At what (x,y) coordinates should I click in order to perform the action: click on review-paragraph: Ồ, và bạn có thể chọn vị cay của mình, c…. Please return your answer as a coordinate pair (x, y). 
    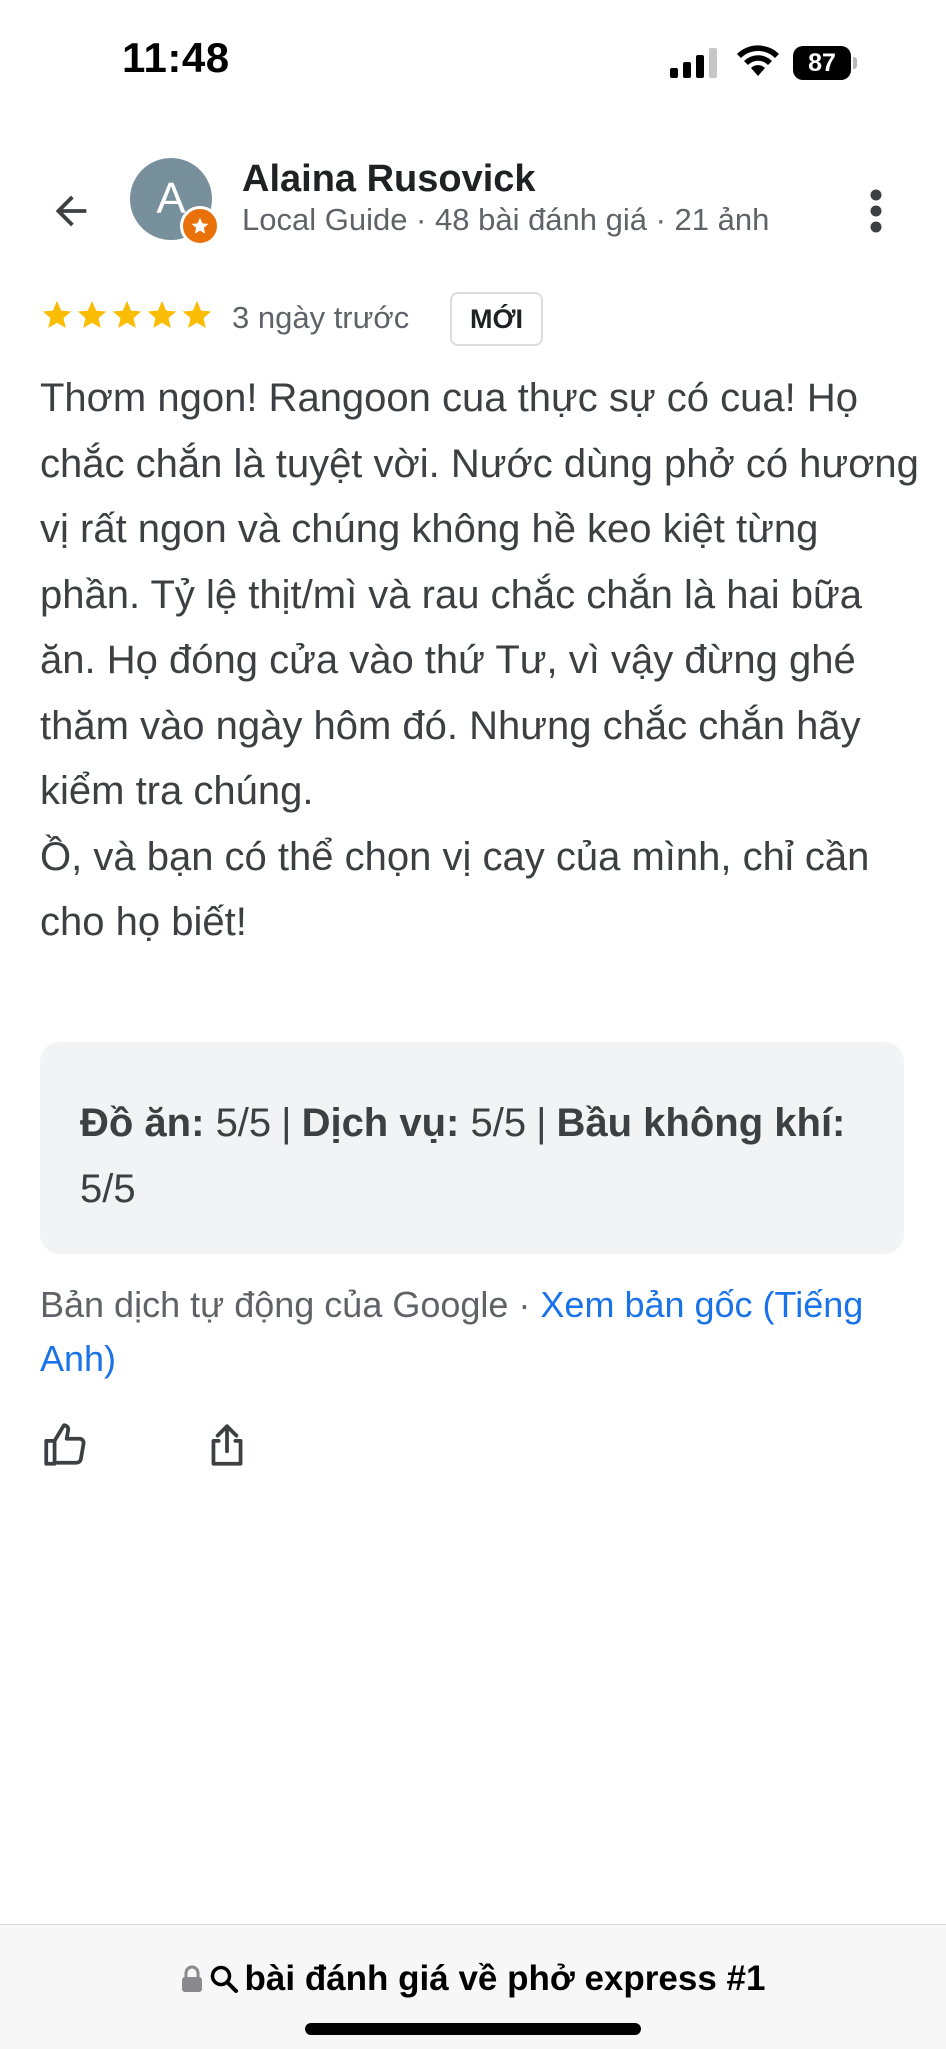
    Looking at the image, I should click on (455, 889).